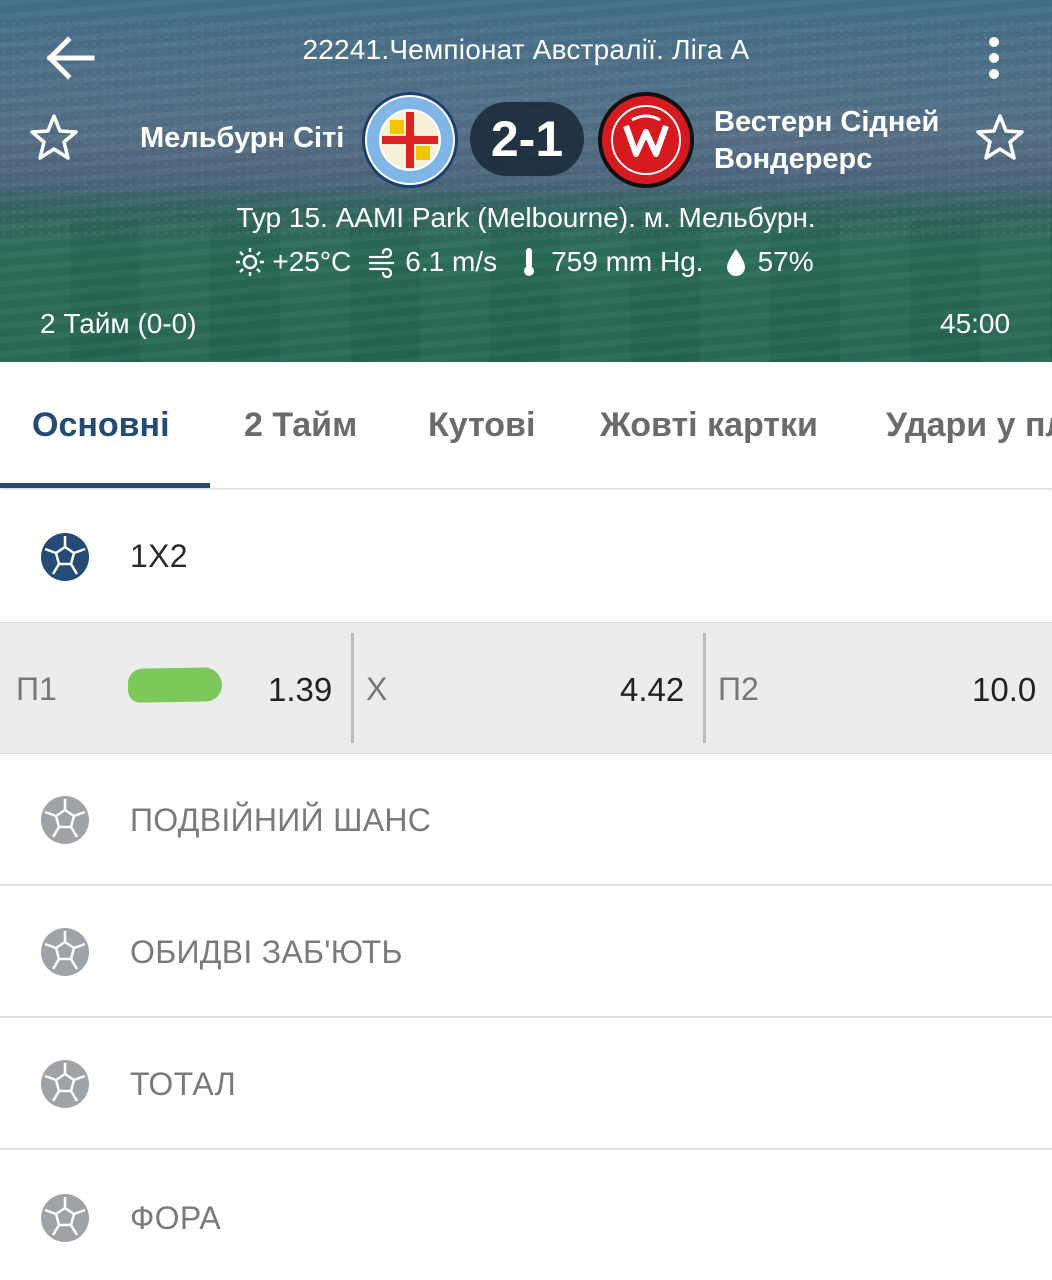  What do you see at coordinates (526, 1215) in the screenshot?
I see `market-handicap: ФОРА` at bounding box center [526, 1215].